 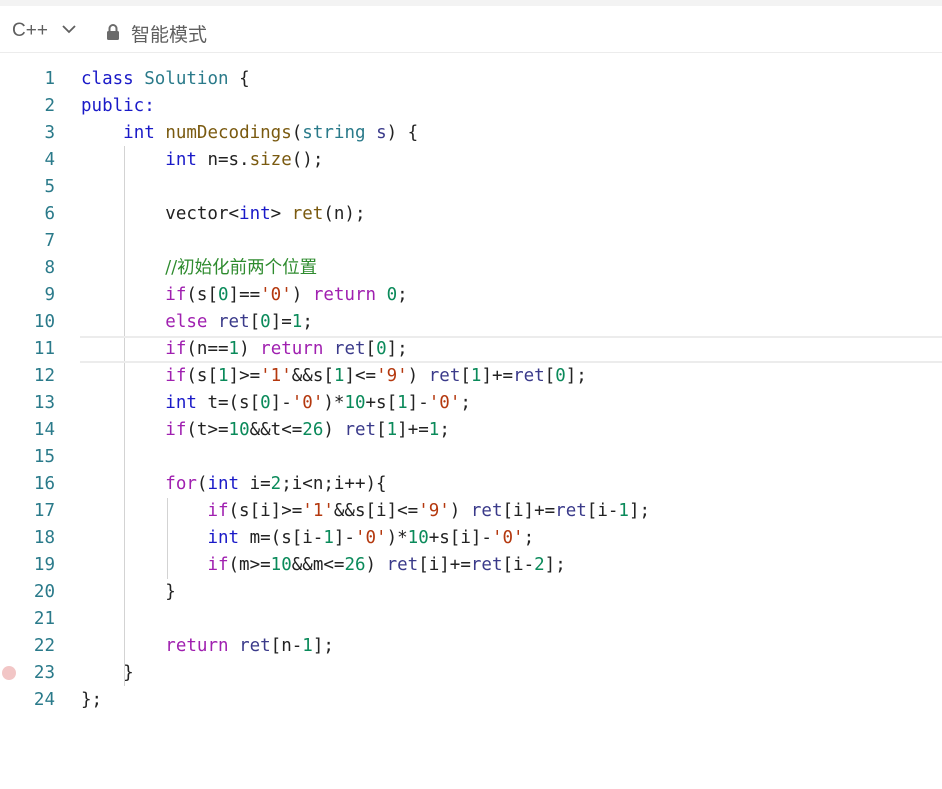 What do you see at coordinates (265, 430) in the screenshot?
I see `code-text: if(t>=10&&t<=26) ret[1]+=1;` at bounding box center [265, 430].